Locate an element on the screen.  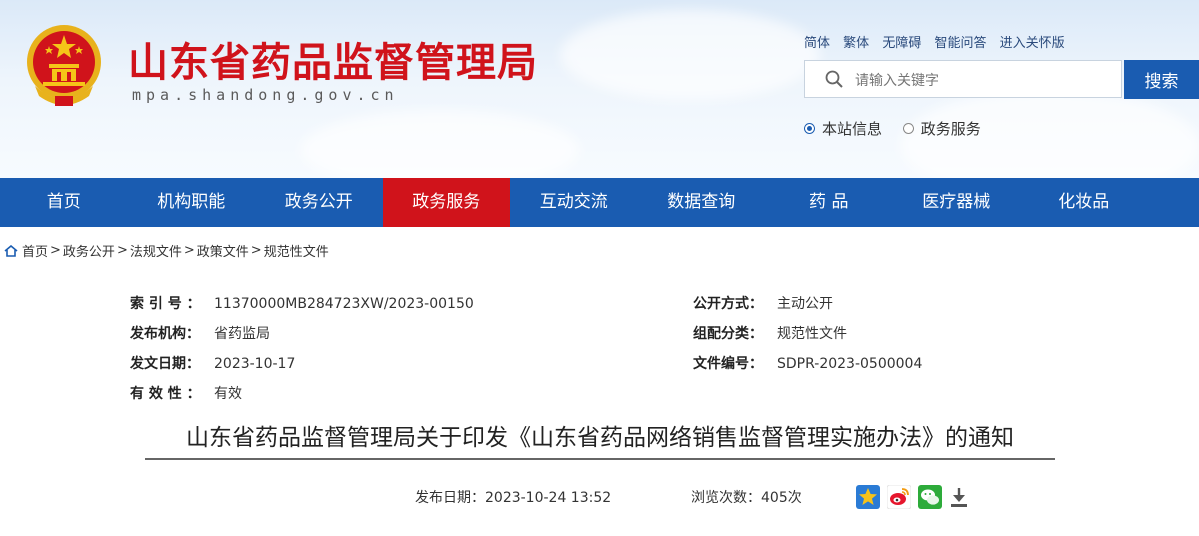
issuer-value: 省药监局 is located at coordinates (242, 334).